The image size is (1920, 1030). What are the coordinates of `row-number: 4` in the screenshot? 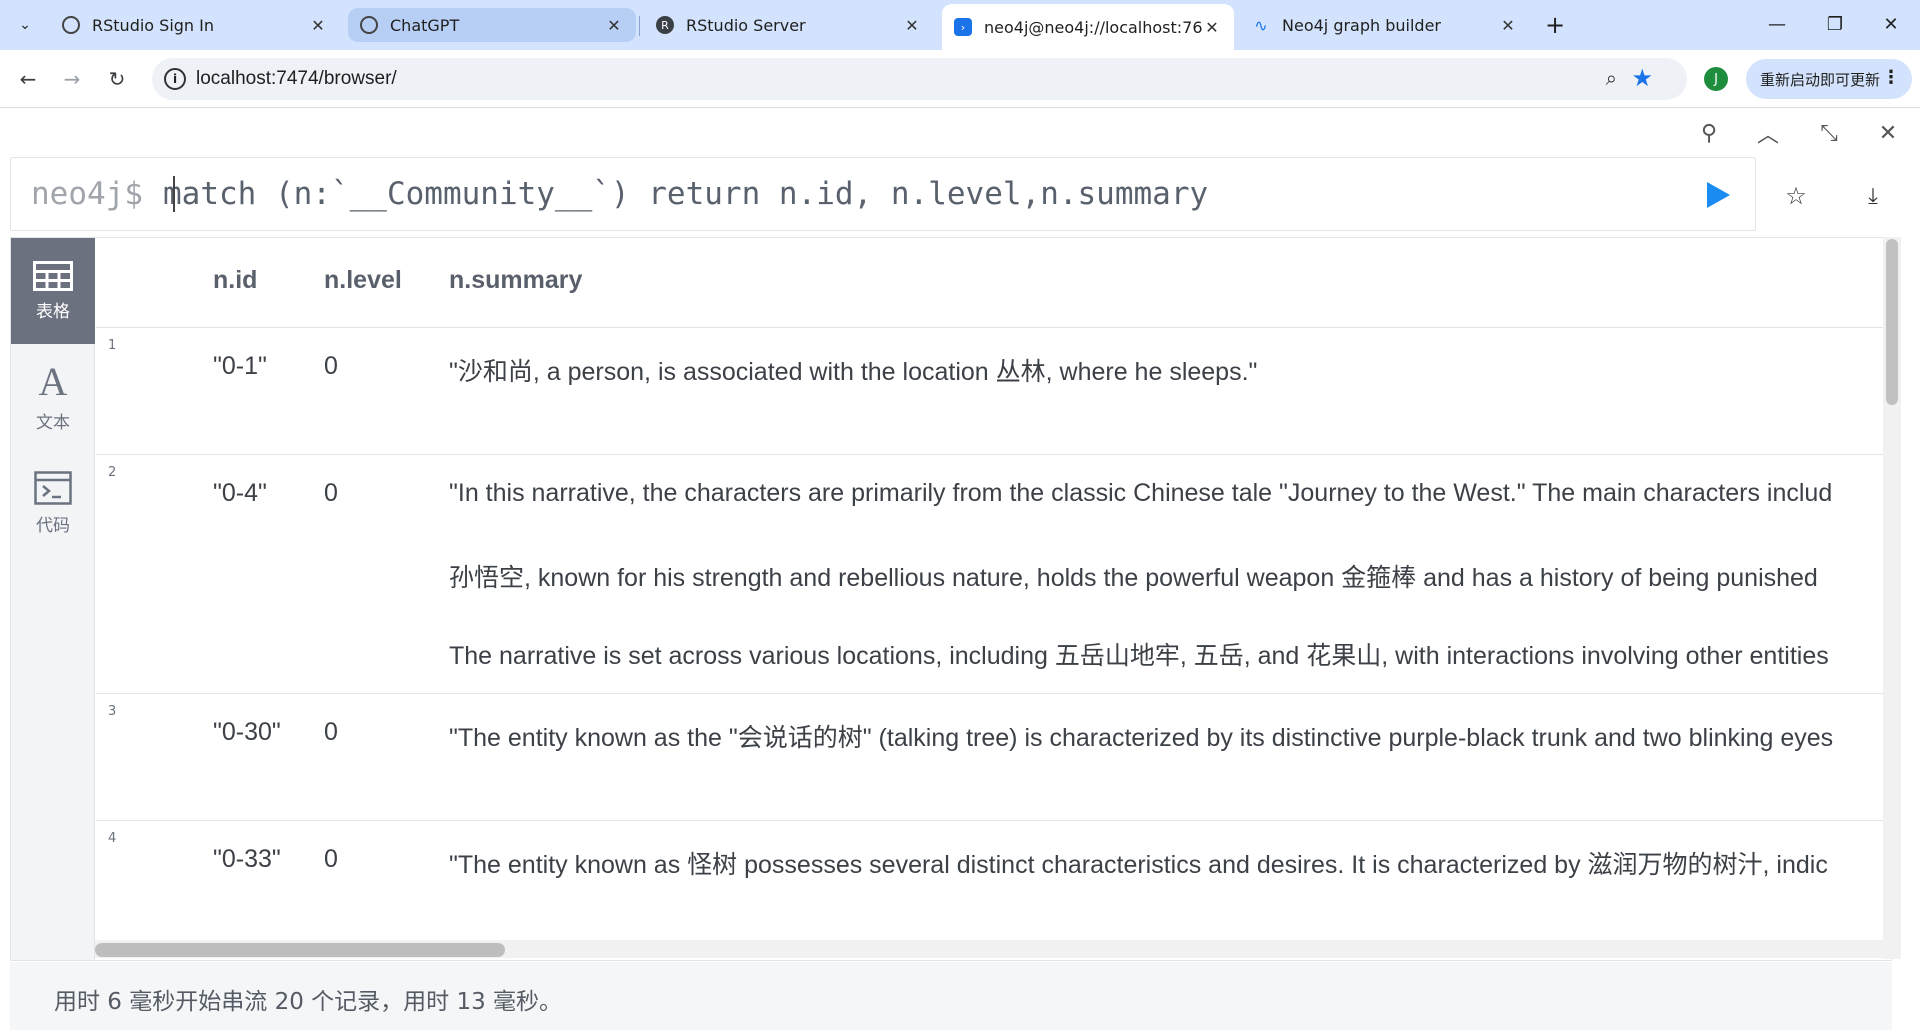 It's located at (112, 838).